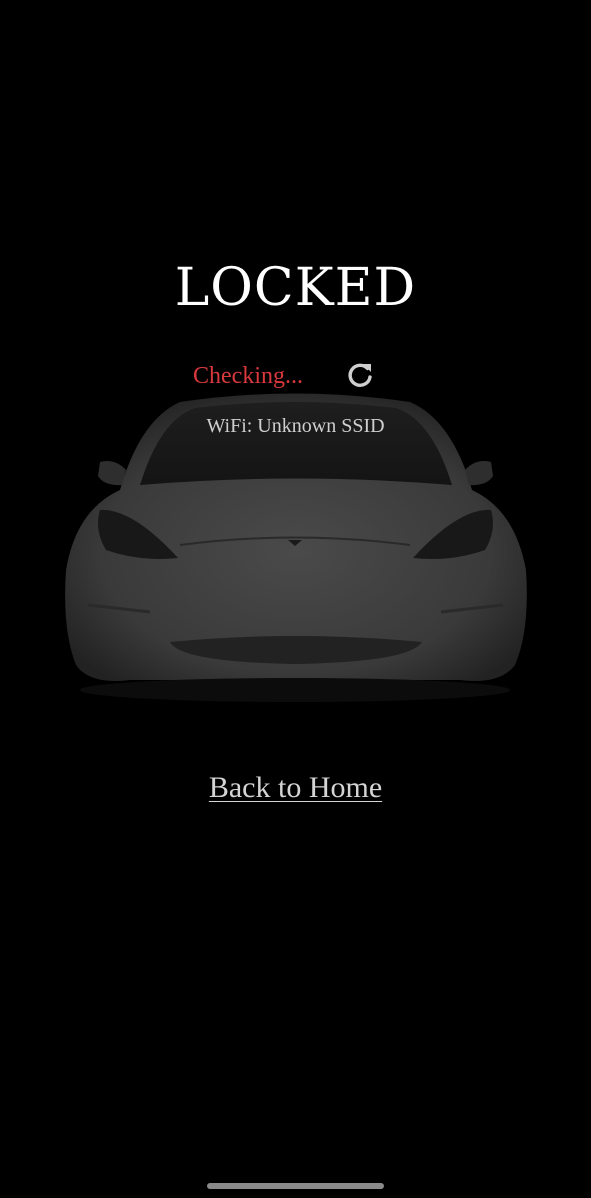  I want to click on refresh-icon, so click(360, 375).